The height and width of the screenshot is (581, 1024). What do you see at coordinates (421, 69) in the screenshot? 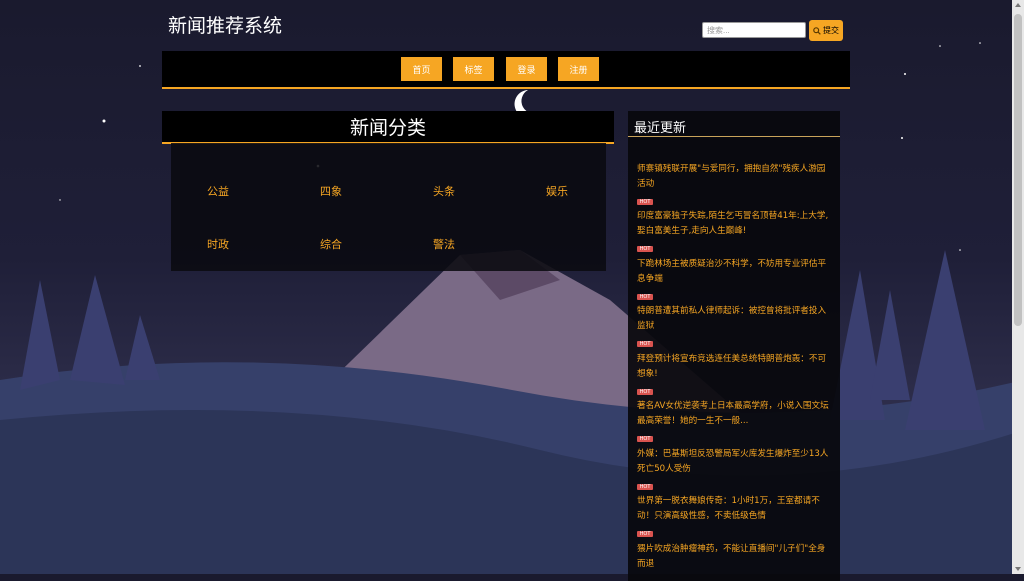
I see `nav-home: 首页` at bounding box center [421, 69].